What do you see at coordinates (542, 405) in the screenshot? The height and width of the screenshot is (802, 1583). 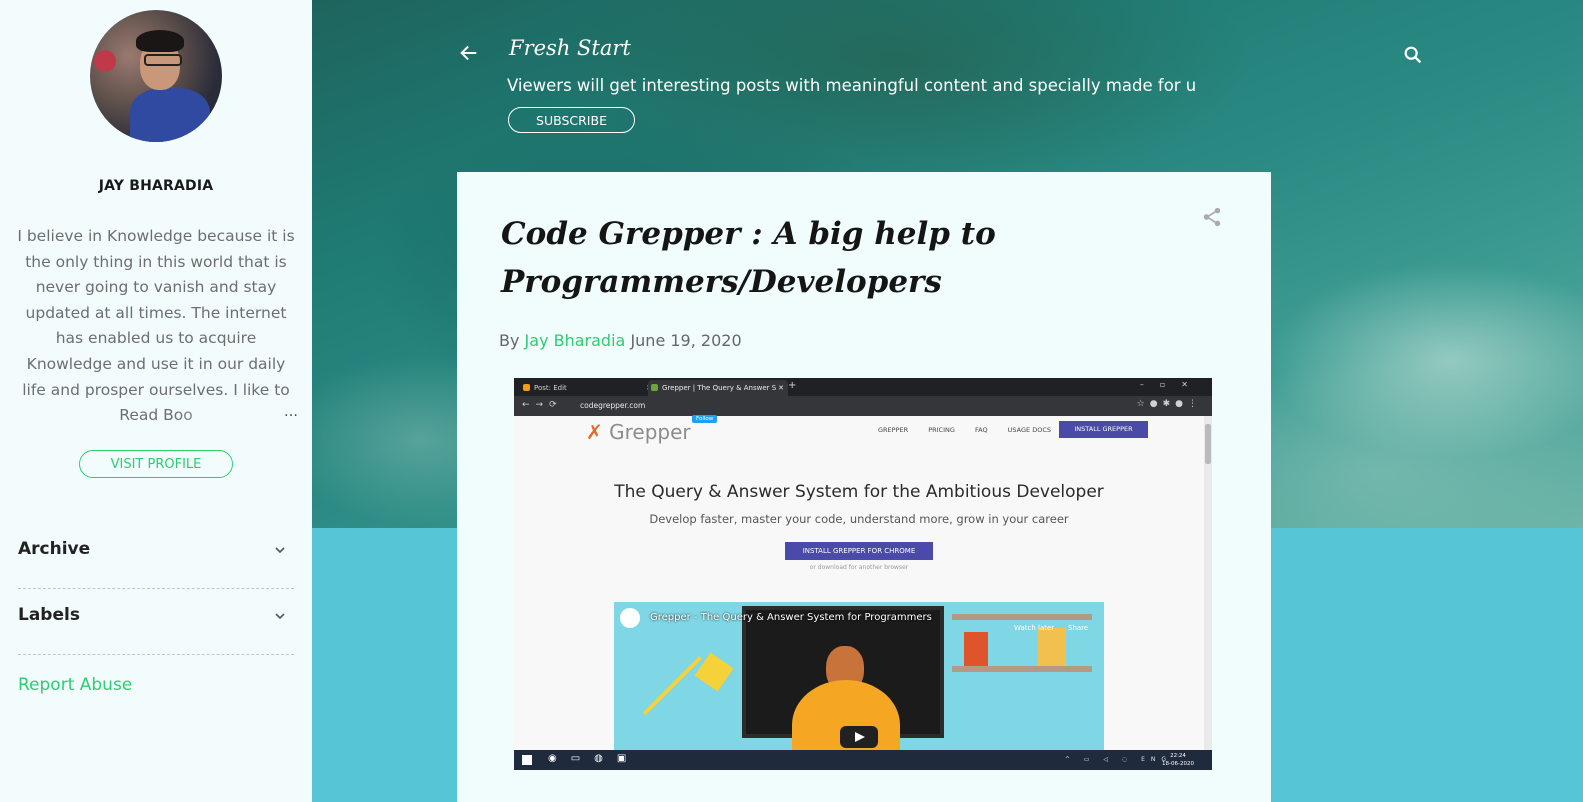 I see `browser-nav-icons: ←→⟳` at bounding box center [542, 405].